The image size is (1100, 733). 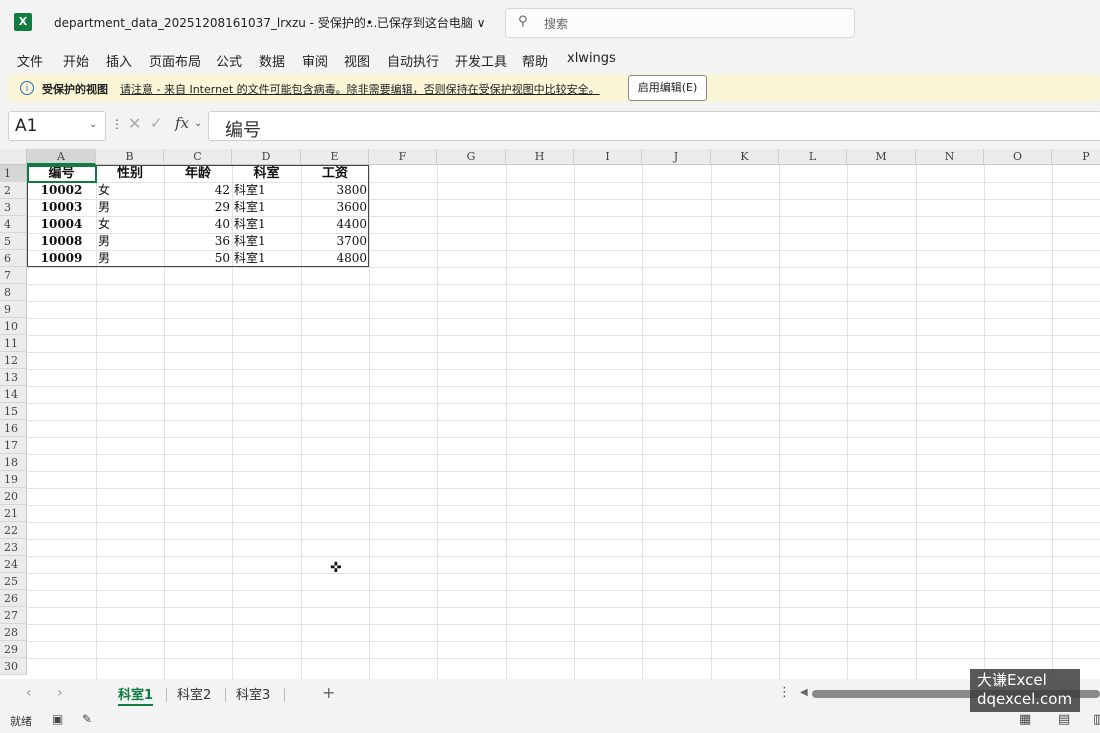 What do you see at coordinates (57, 126) in the screenshot?
I see `name-box: A1 ⌄` at bounding box center [57, 126].